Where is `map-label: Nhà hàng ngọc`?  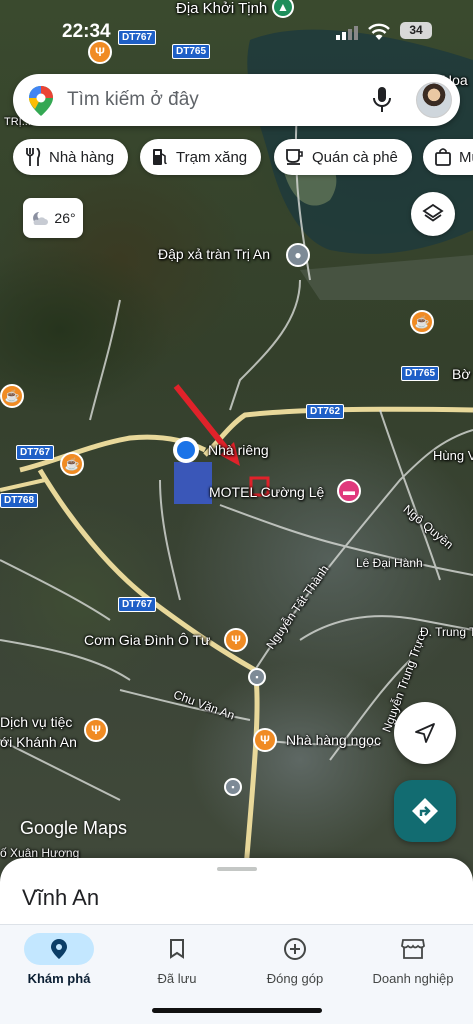 map-label: Nhà hàng ngọc is located at coordinates (333, 740).